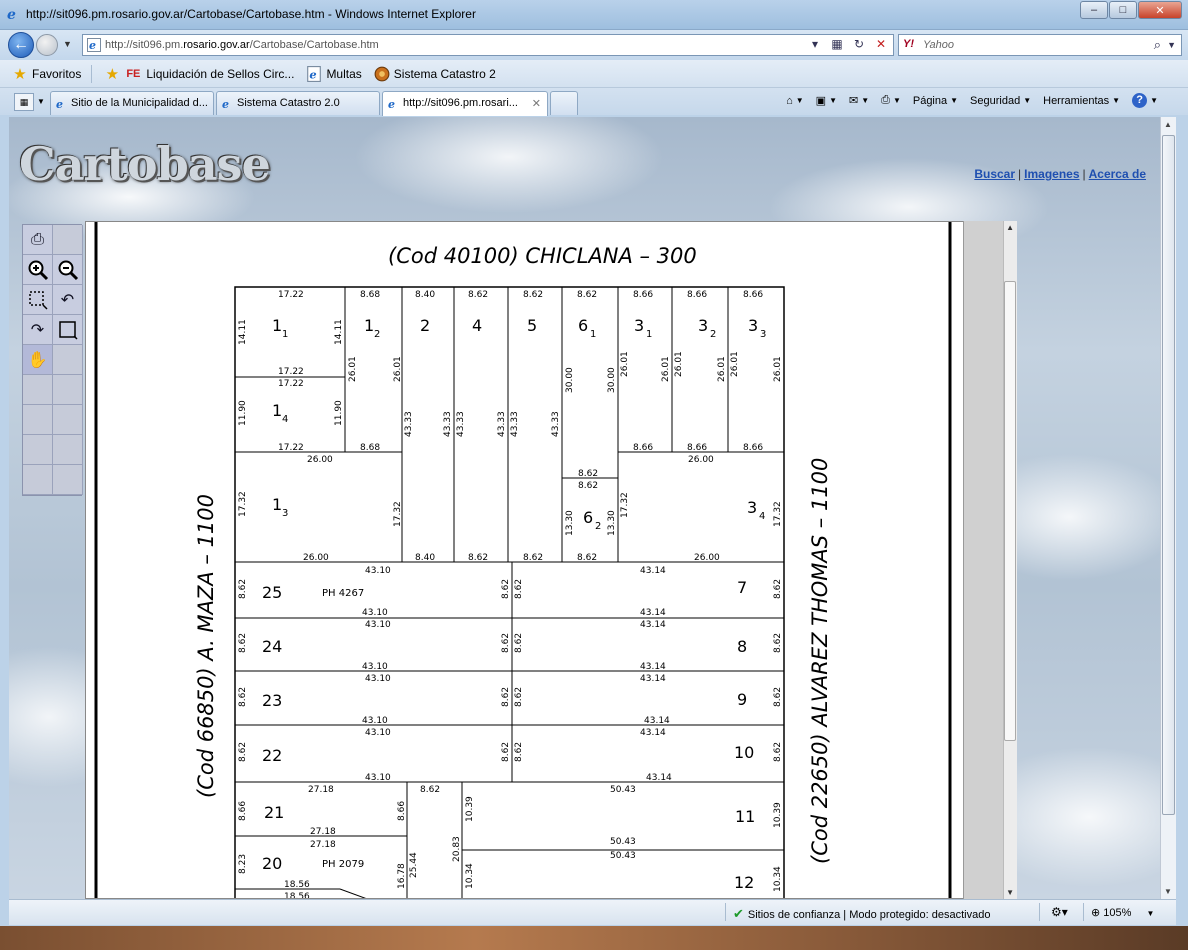 The image size is (1188, 950). Describe the element at coordinates (38, 240) in the screenshot. I see `print-map-button: ⎙` at that location.